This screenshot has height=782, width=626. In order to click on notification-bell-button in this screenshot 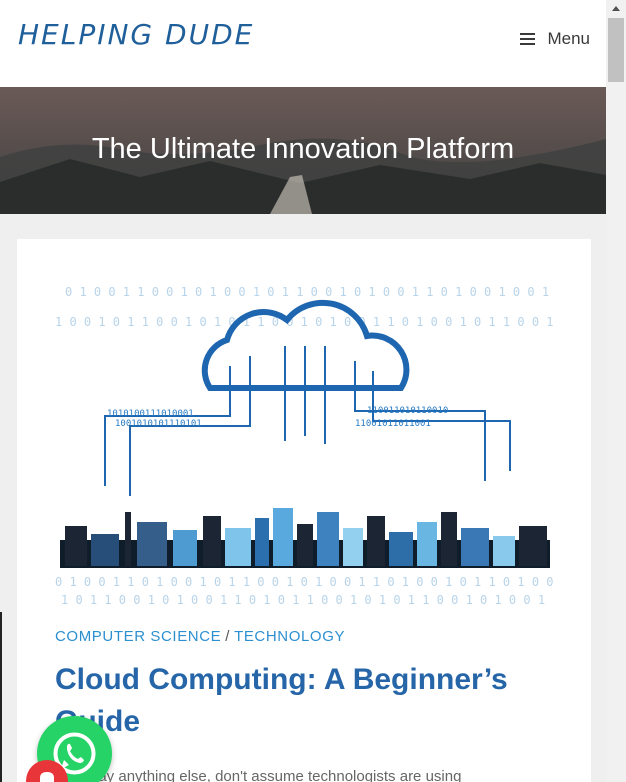, I will do `click(47, 771)`.